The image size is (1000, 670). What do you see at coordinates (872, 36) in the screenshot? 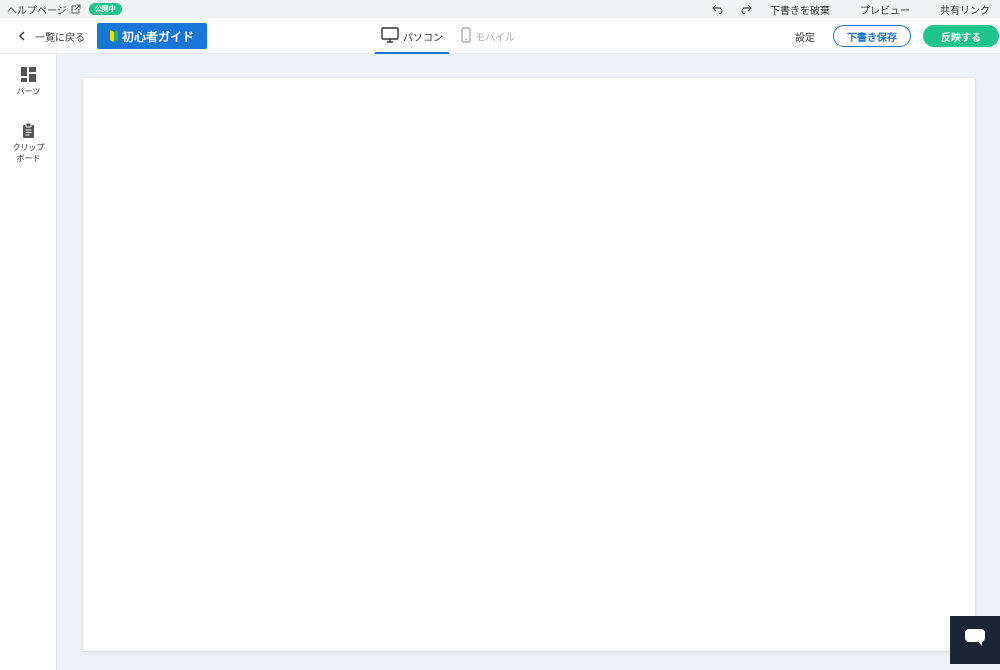
I see `save-draft-button: 下書き保存` at bounding box center [872, 36].